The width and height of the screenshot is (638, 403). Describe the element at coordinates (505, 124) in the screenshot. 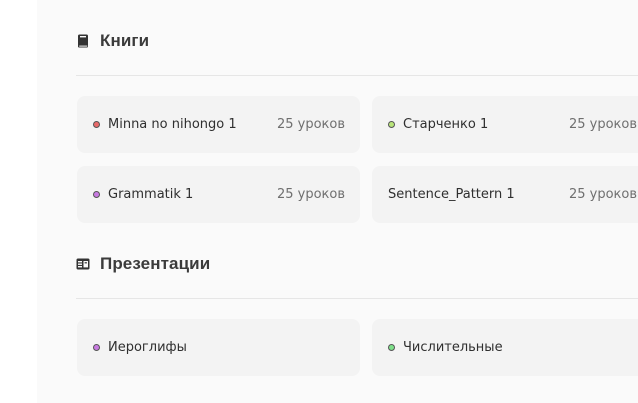

I see `book-card-starchenko: Старченко 1 25 уроков` at that location.